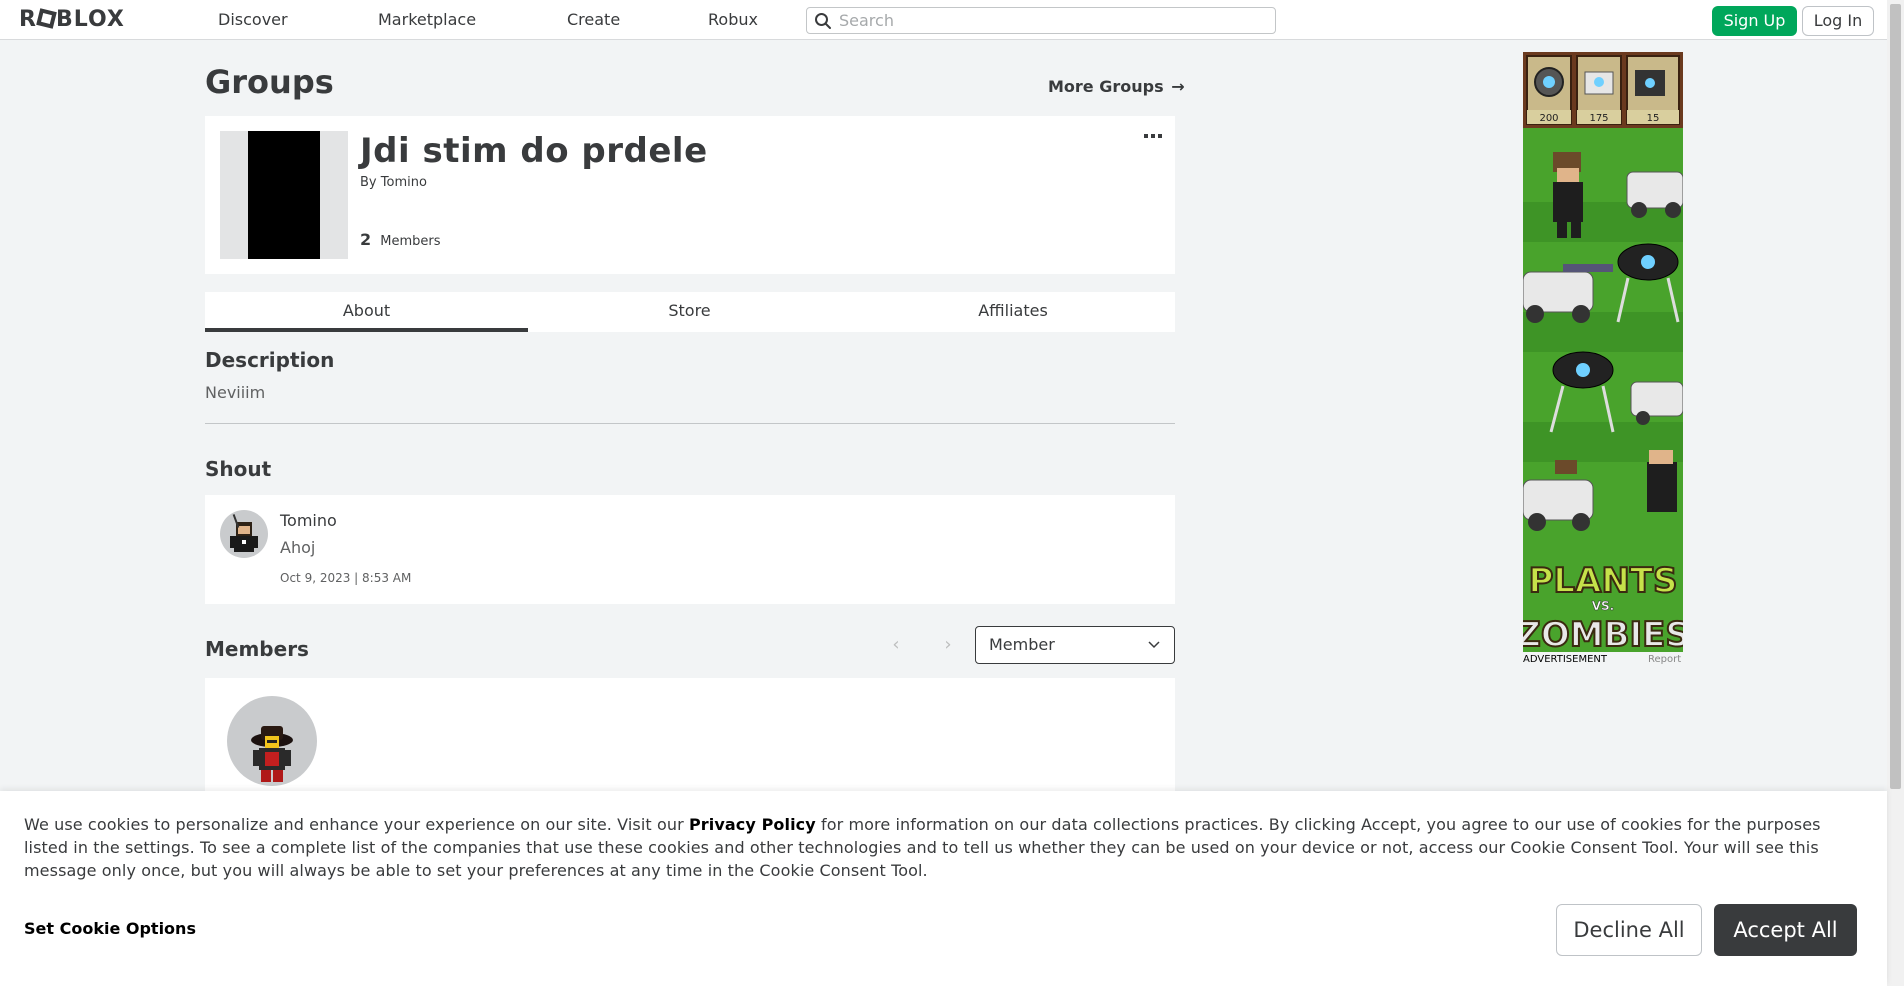 This screenshot has width=1904, height=986. Describe the element at coordinates (690, 195) in the screenshot. I see `group-header-card: Jdi stim do prdele By Tomino 2 Members` at that location.